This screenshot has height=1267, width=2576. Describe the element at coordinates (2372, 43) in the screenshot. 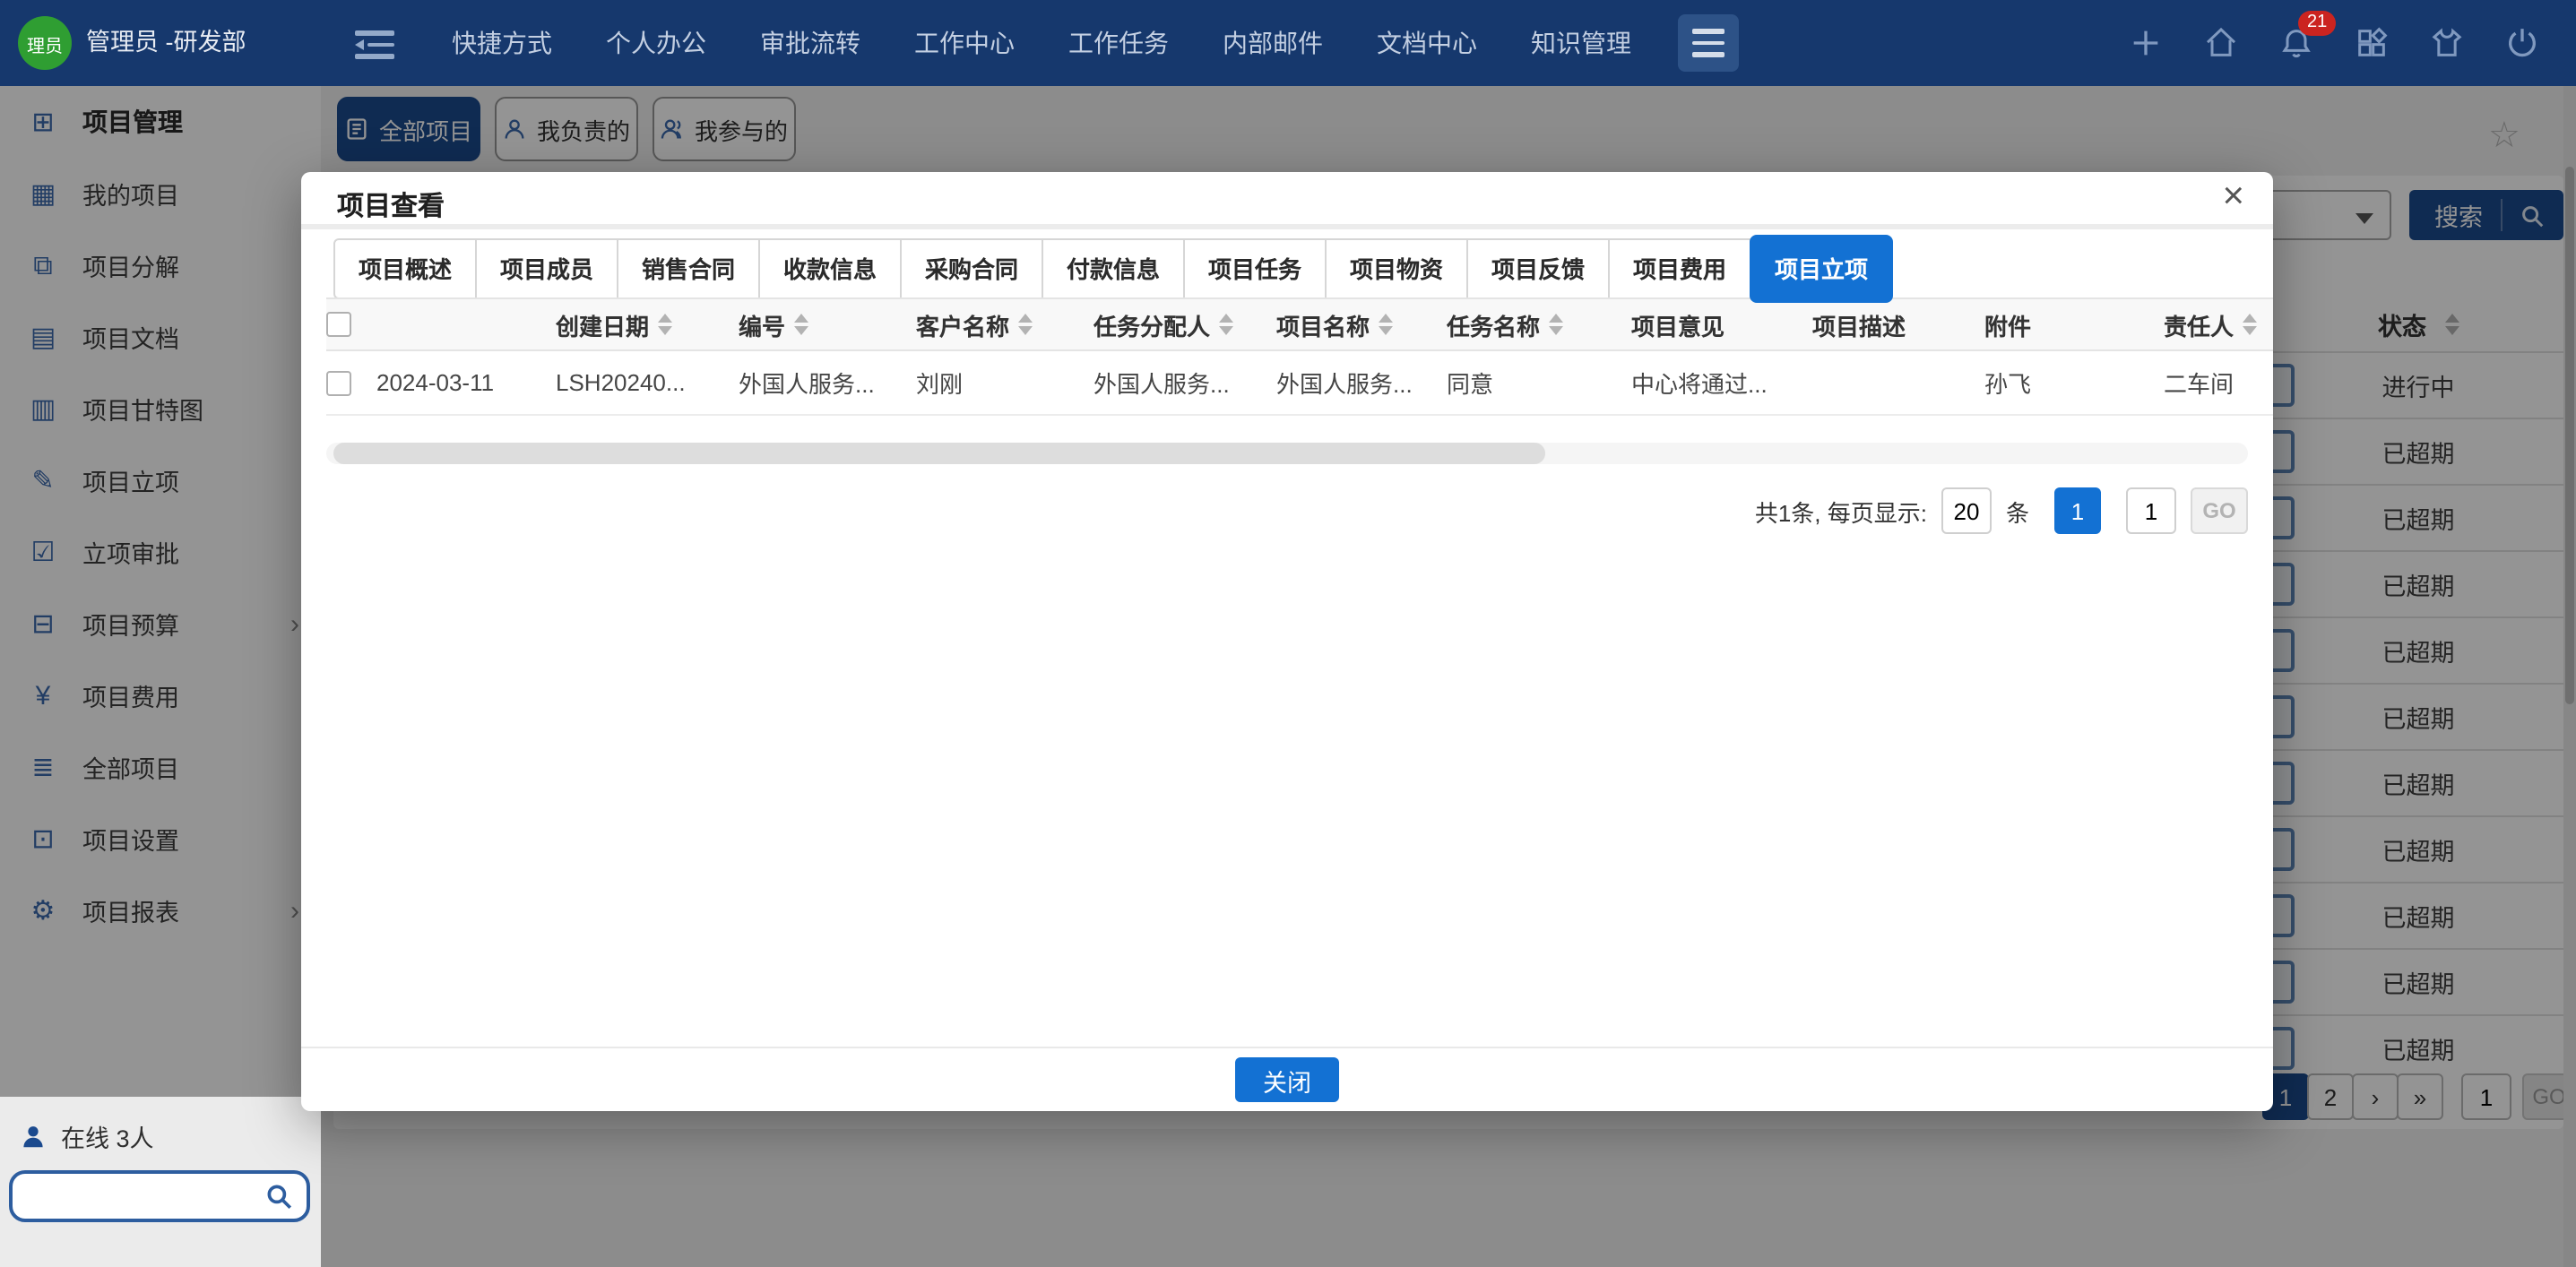

I see `apps-grid-icon` at that location.